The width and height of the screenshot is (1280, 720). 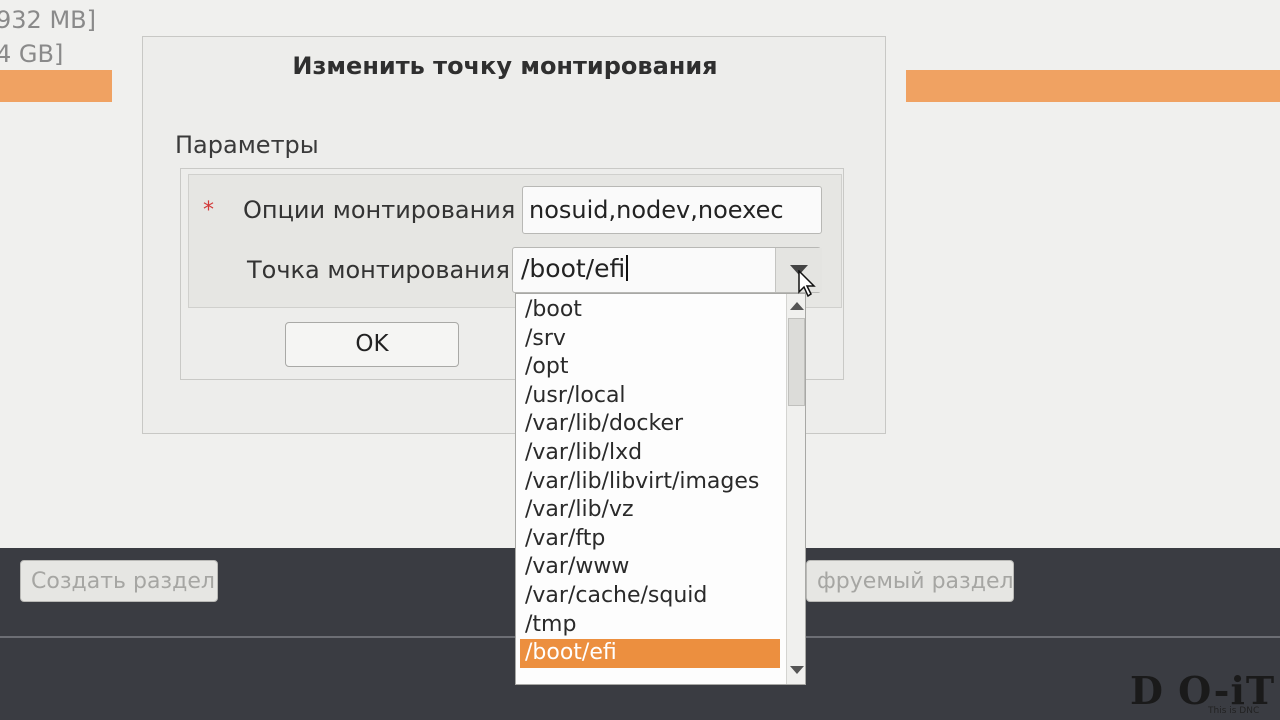 I want to click on scroll-down-icon, so click(x=797, y=670).